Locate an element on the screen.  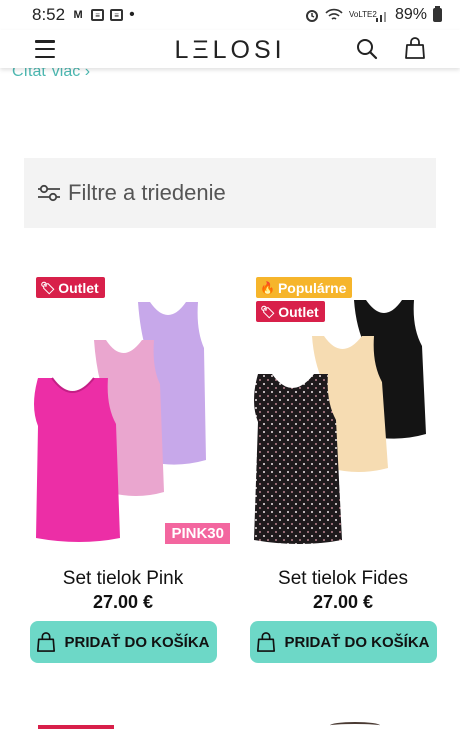
filter-sliders-icon is located at coordinates (49, 193).